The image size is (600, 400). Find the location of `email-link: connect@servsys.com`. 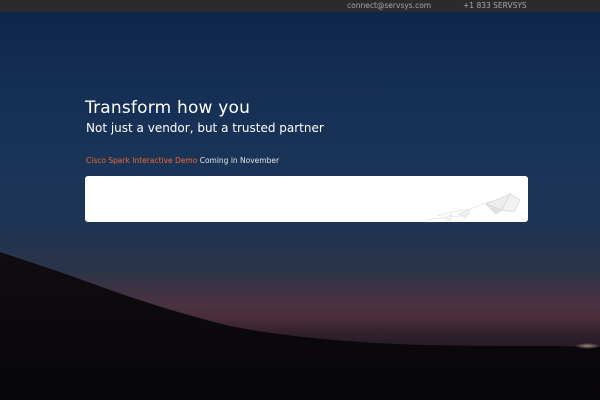

email-link: connect@servsys.com is located at coordinates (389, 6).